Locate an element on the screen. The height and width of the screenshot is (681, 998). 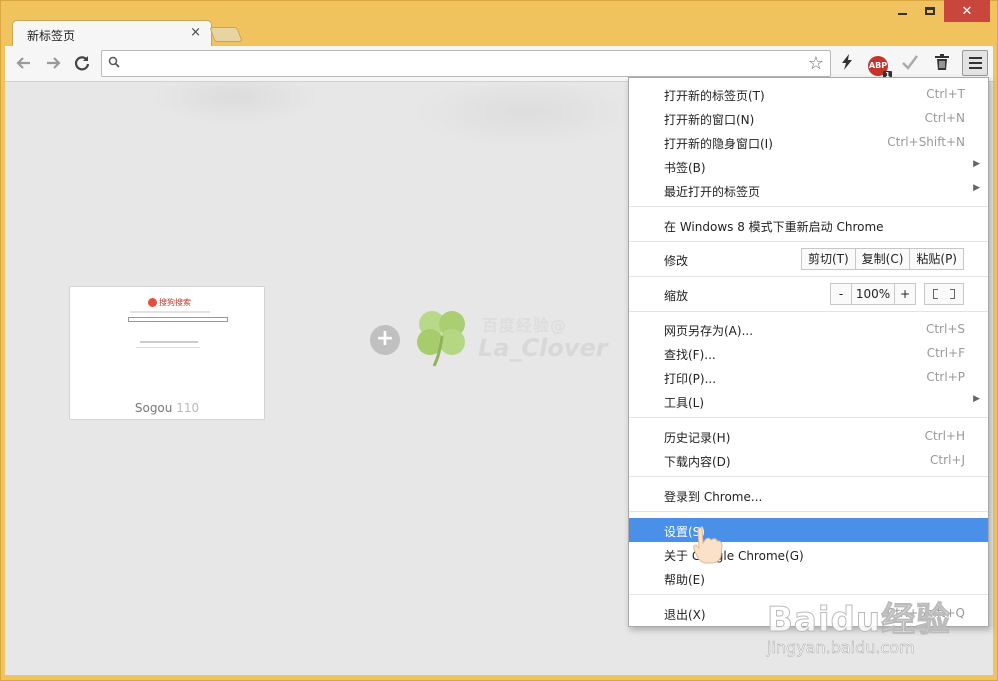
menu-item-save-page: 网页另存为(A)... Ctrl+S is located at coordinates (808, 329).